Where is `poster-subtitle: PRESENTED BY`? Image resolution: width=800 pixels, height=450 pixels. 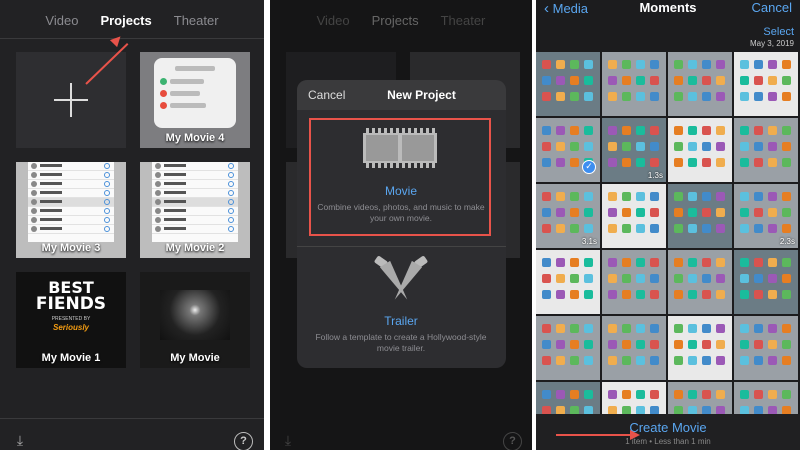 poster-subtitle: PRESENTED BY is located at coordinates (71, 319).